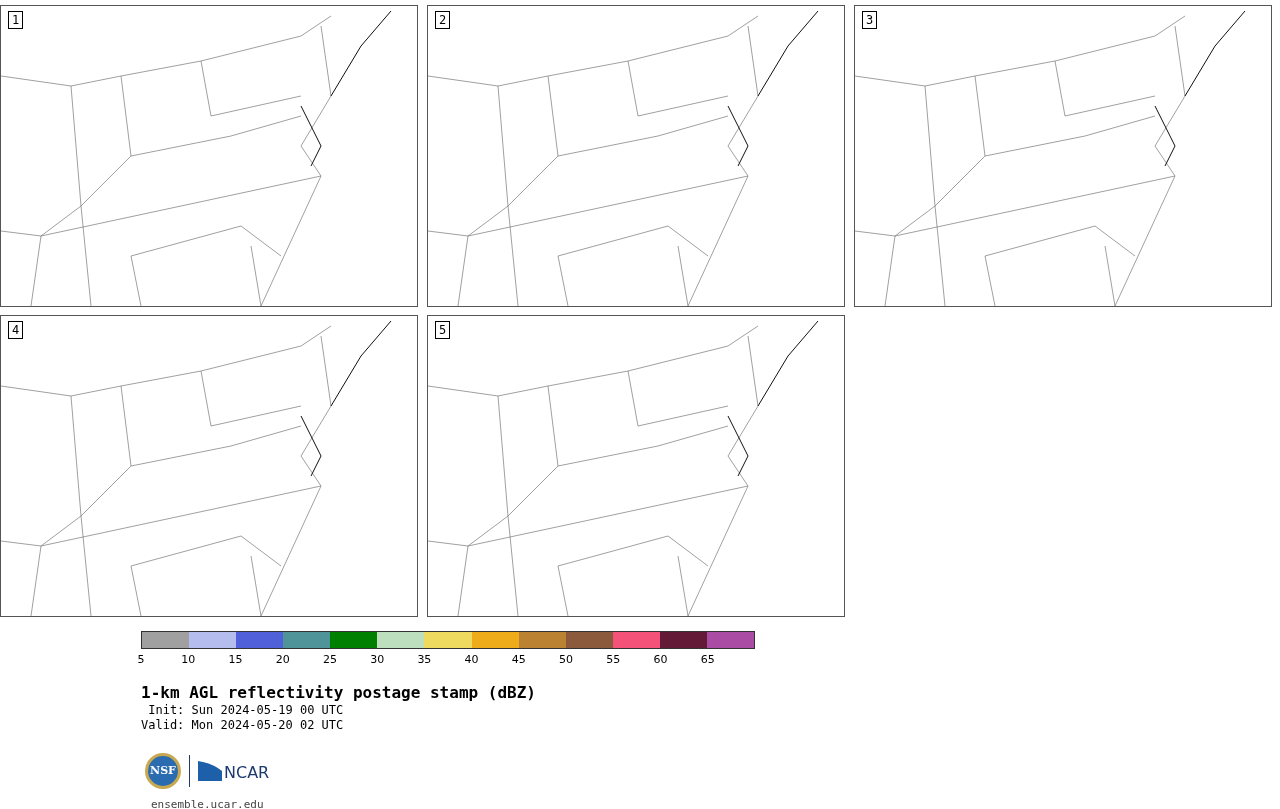  What do you see at coordinates (377, 660) in the screenshot?
I see `tick-label: 30` at bounding box center [377, 660].